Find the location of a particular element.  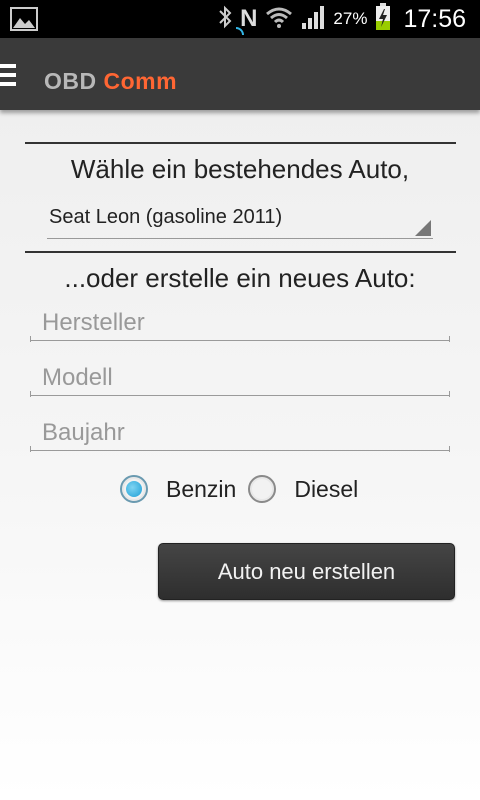

clock: 17:56 is located at coordinates (434, 18).